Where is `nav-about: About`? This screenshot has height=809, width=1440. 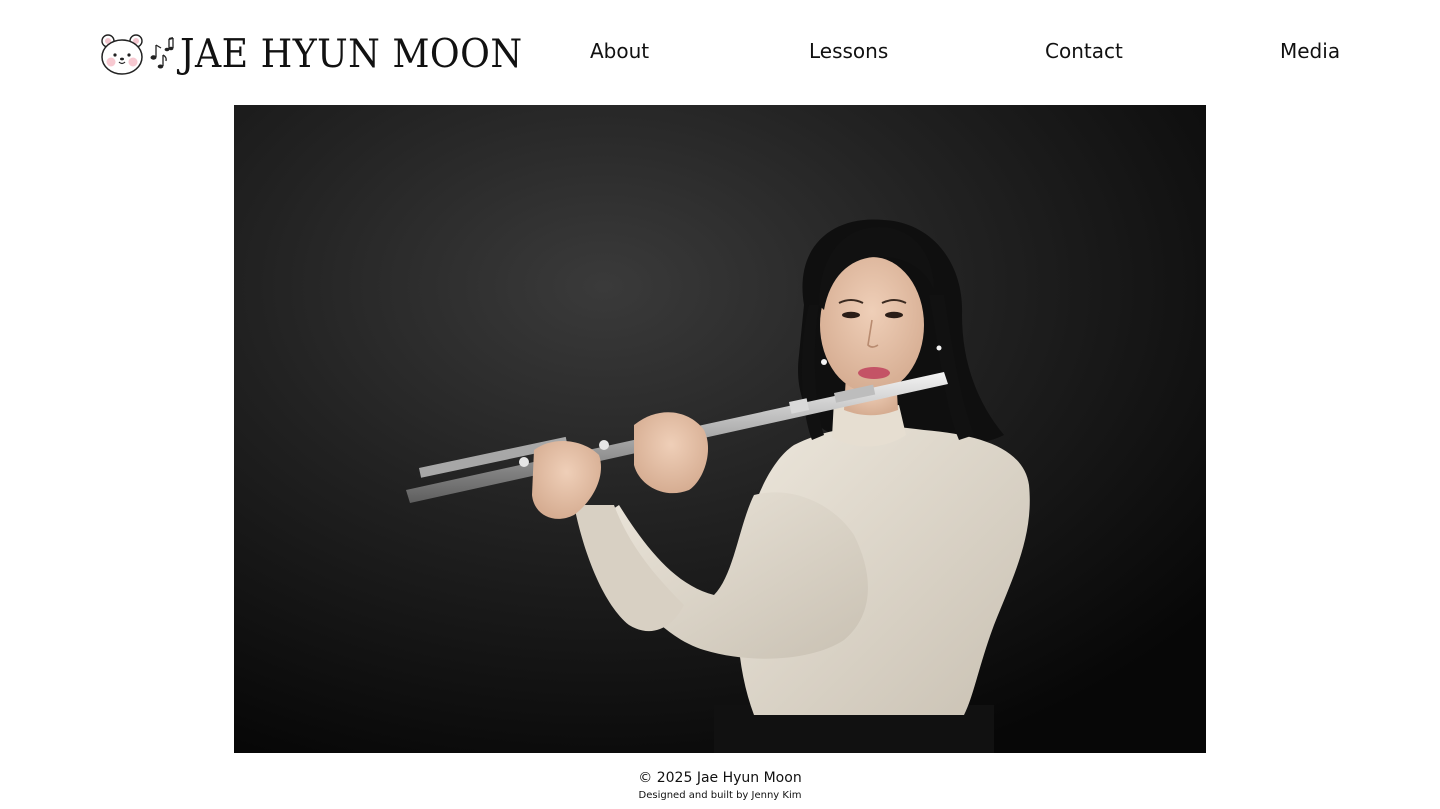 nav-about: About is located at coordinates (619, 51).